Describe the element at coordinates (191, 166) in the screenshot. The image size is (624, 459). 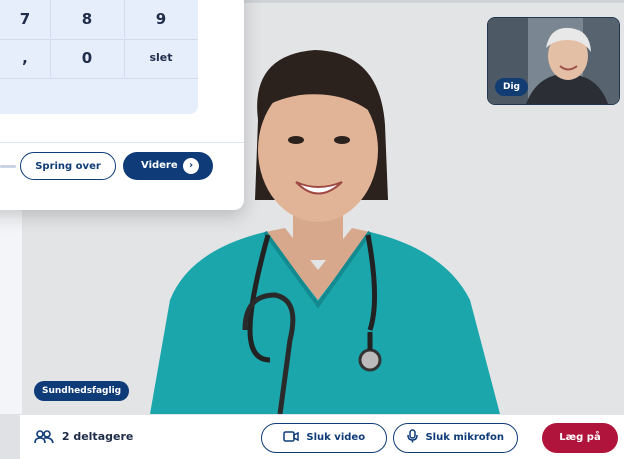
I see `chevron-right-icon: ›` at that location.